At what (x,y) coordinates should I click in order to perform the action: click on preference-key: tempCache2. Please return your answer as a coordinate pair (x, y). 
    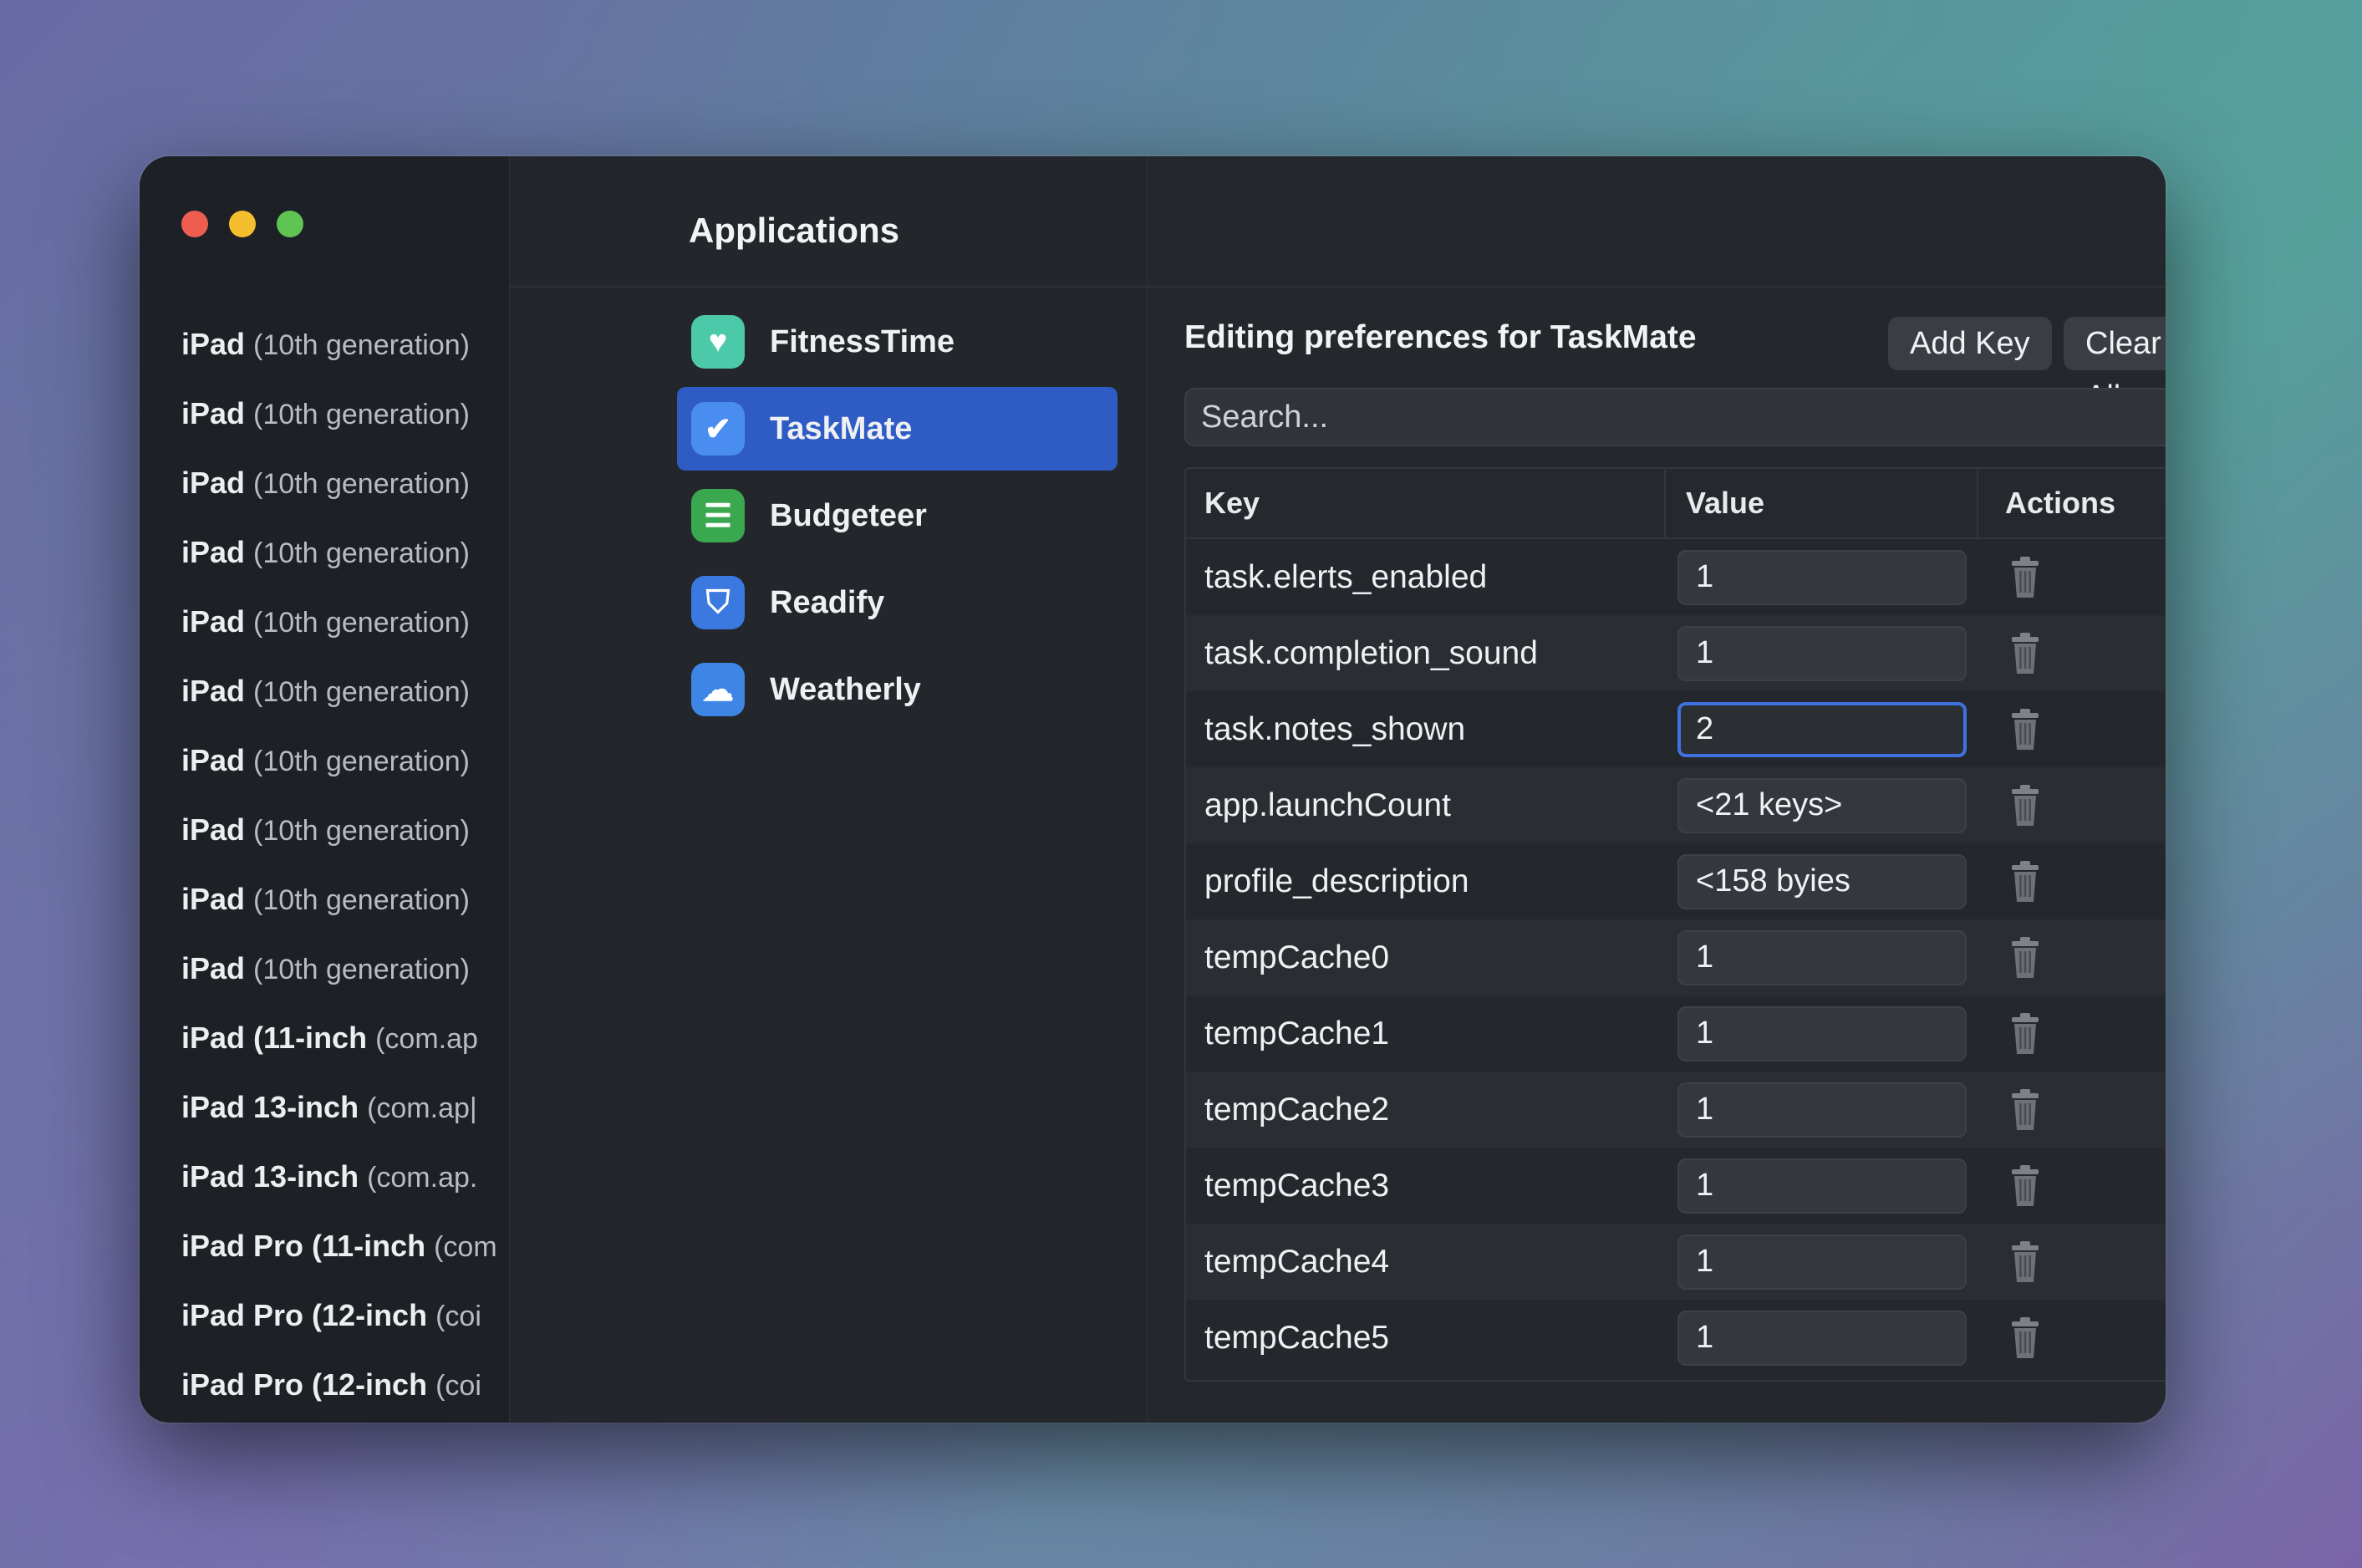
    Looking at the image, I should click on (1297, 1109).